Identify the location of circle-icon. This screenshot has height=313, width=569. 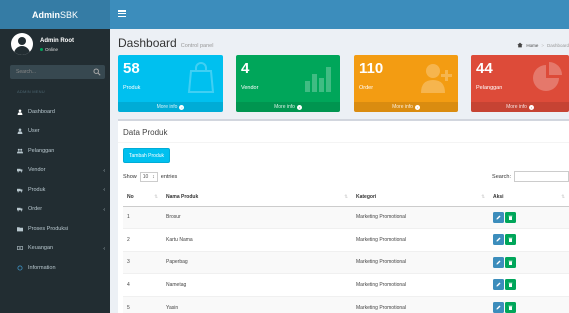
(20, 268).